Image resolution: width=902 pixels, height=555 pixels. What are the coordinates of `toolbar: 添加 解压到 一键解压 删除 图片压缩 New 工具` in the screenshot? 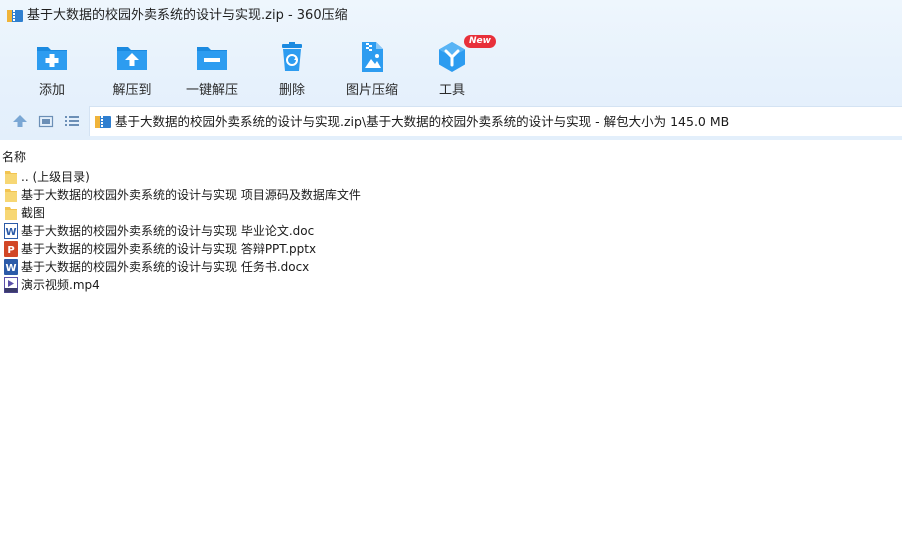 It's located at (451, 67).